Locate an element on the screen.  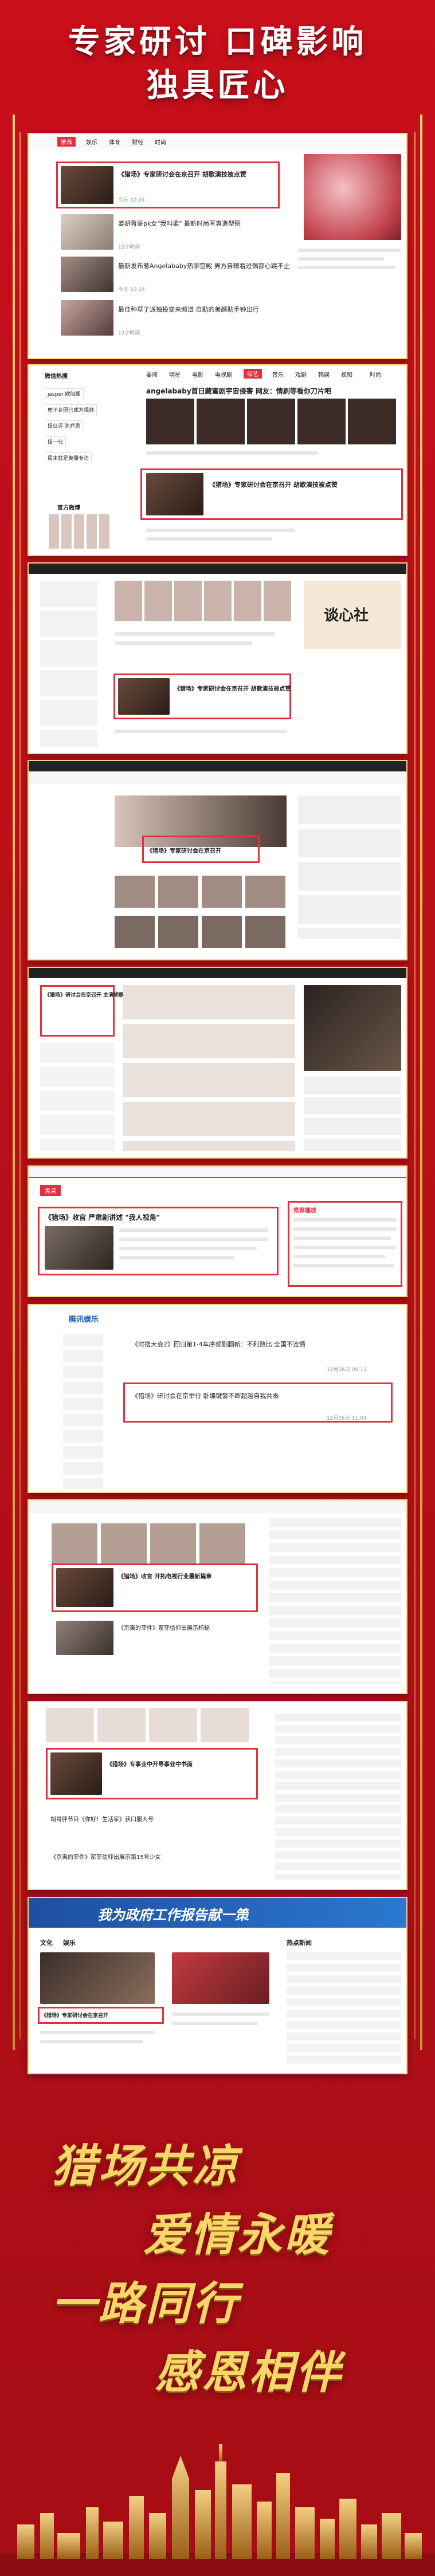
city-skyline is located at coordinates (217, 2510).